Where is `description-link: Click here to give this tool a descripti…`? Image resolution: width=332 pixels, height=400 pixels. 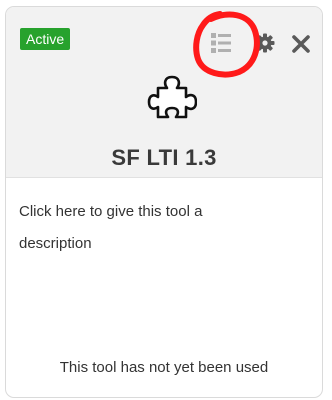 description-link: Click here to give this tool a descripti… is located at coordinates (146, 228).